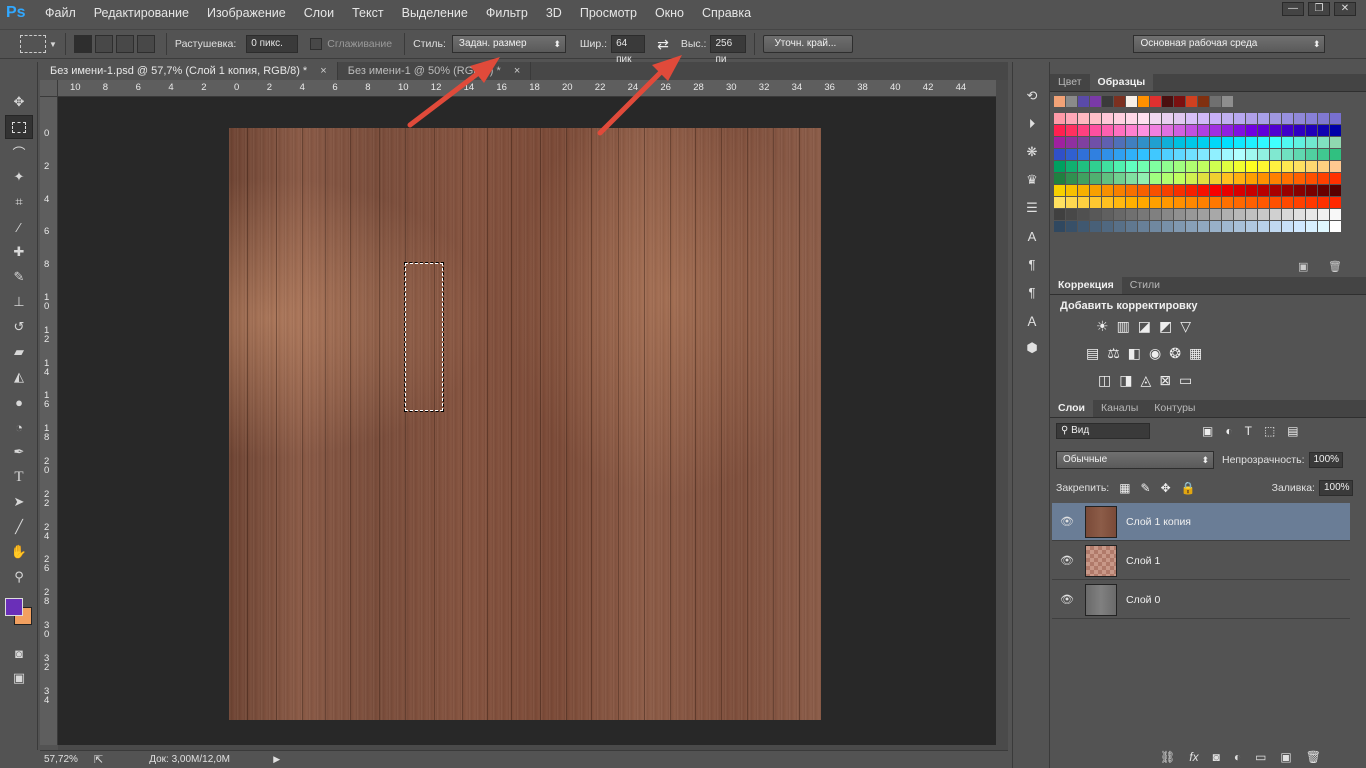  Describe the element at coordinates (19, 177) in the screenshot. I see `magic-wand-tool-icon: ✦` at that location.